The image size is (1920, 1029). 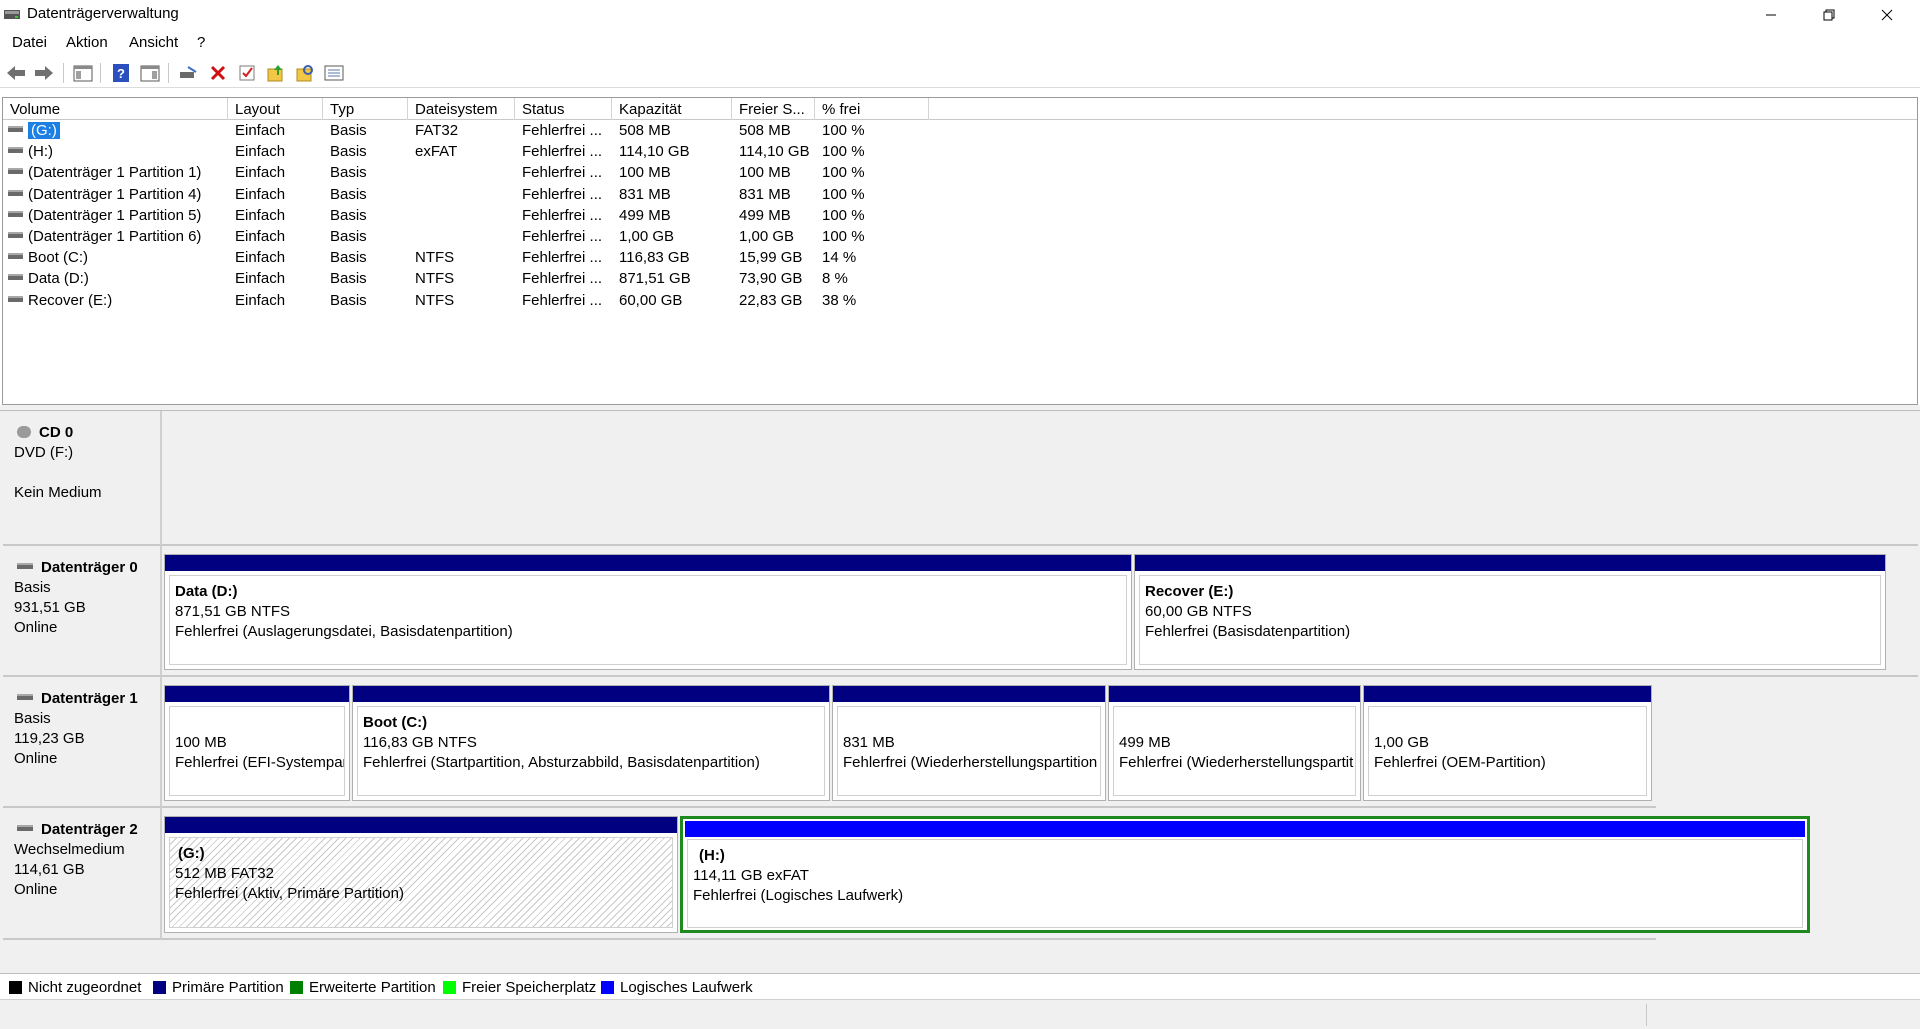 I want to click on explore-folder-icon, so click(x=304, y=73).